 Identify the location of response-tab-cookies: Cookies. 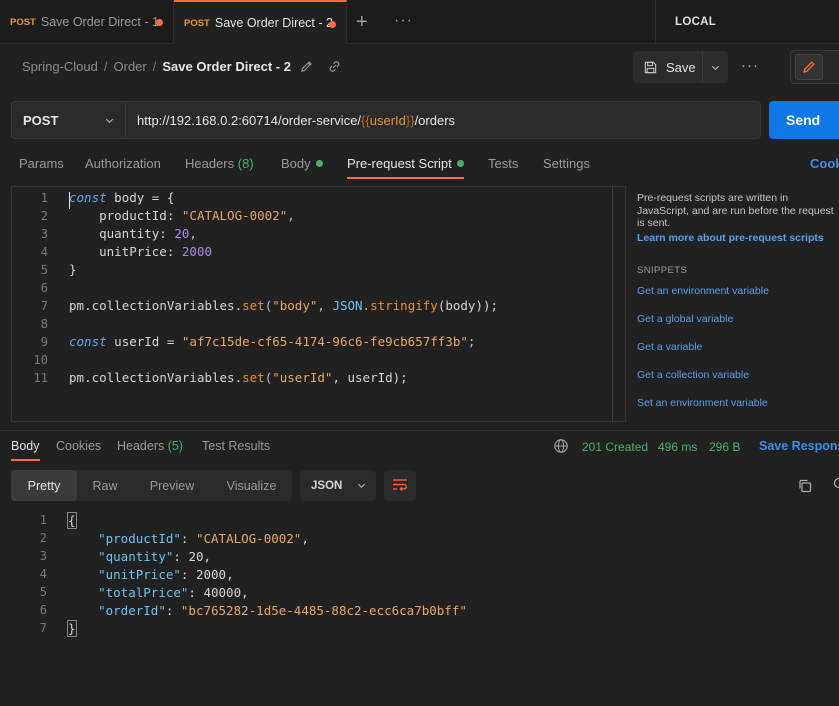
(78, 446).